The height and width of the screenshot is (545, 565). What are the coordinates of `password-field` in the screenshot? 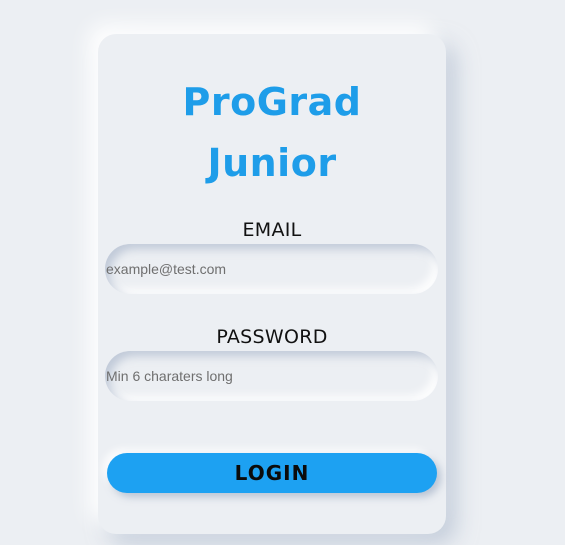 It's located at (272, 376).